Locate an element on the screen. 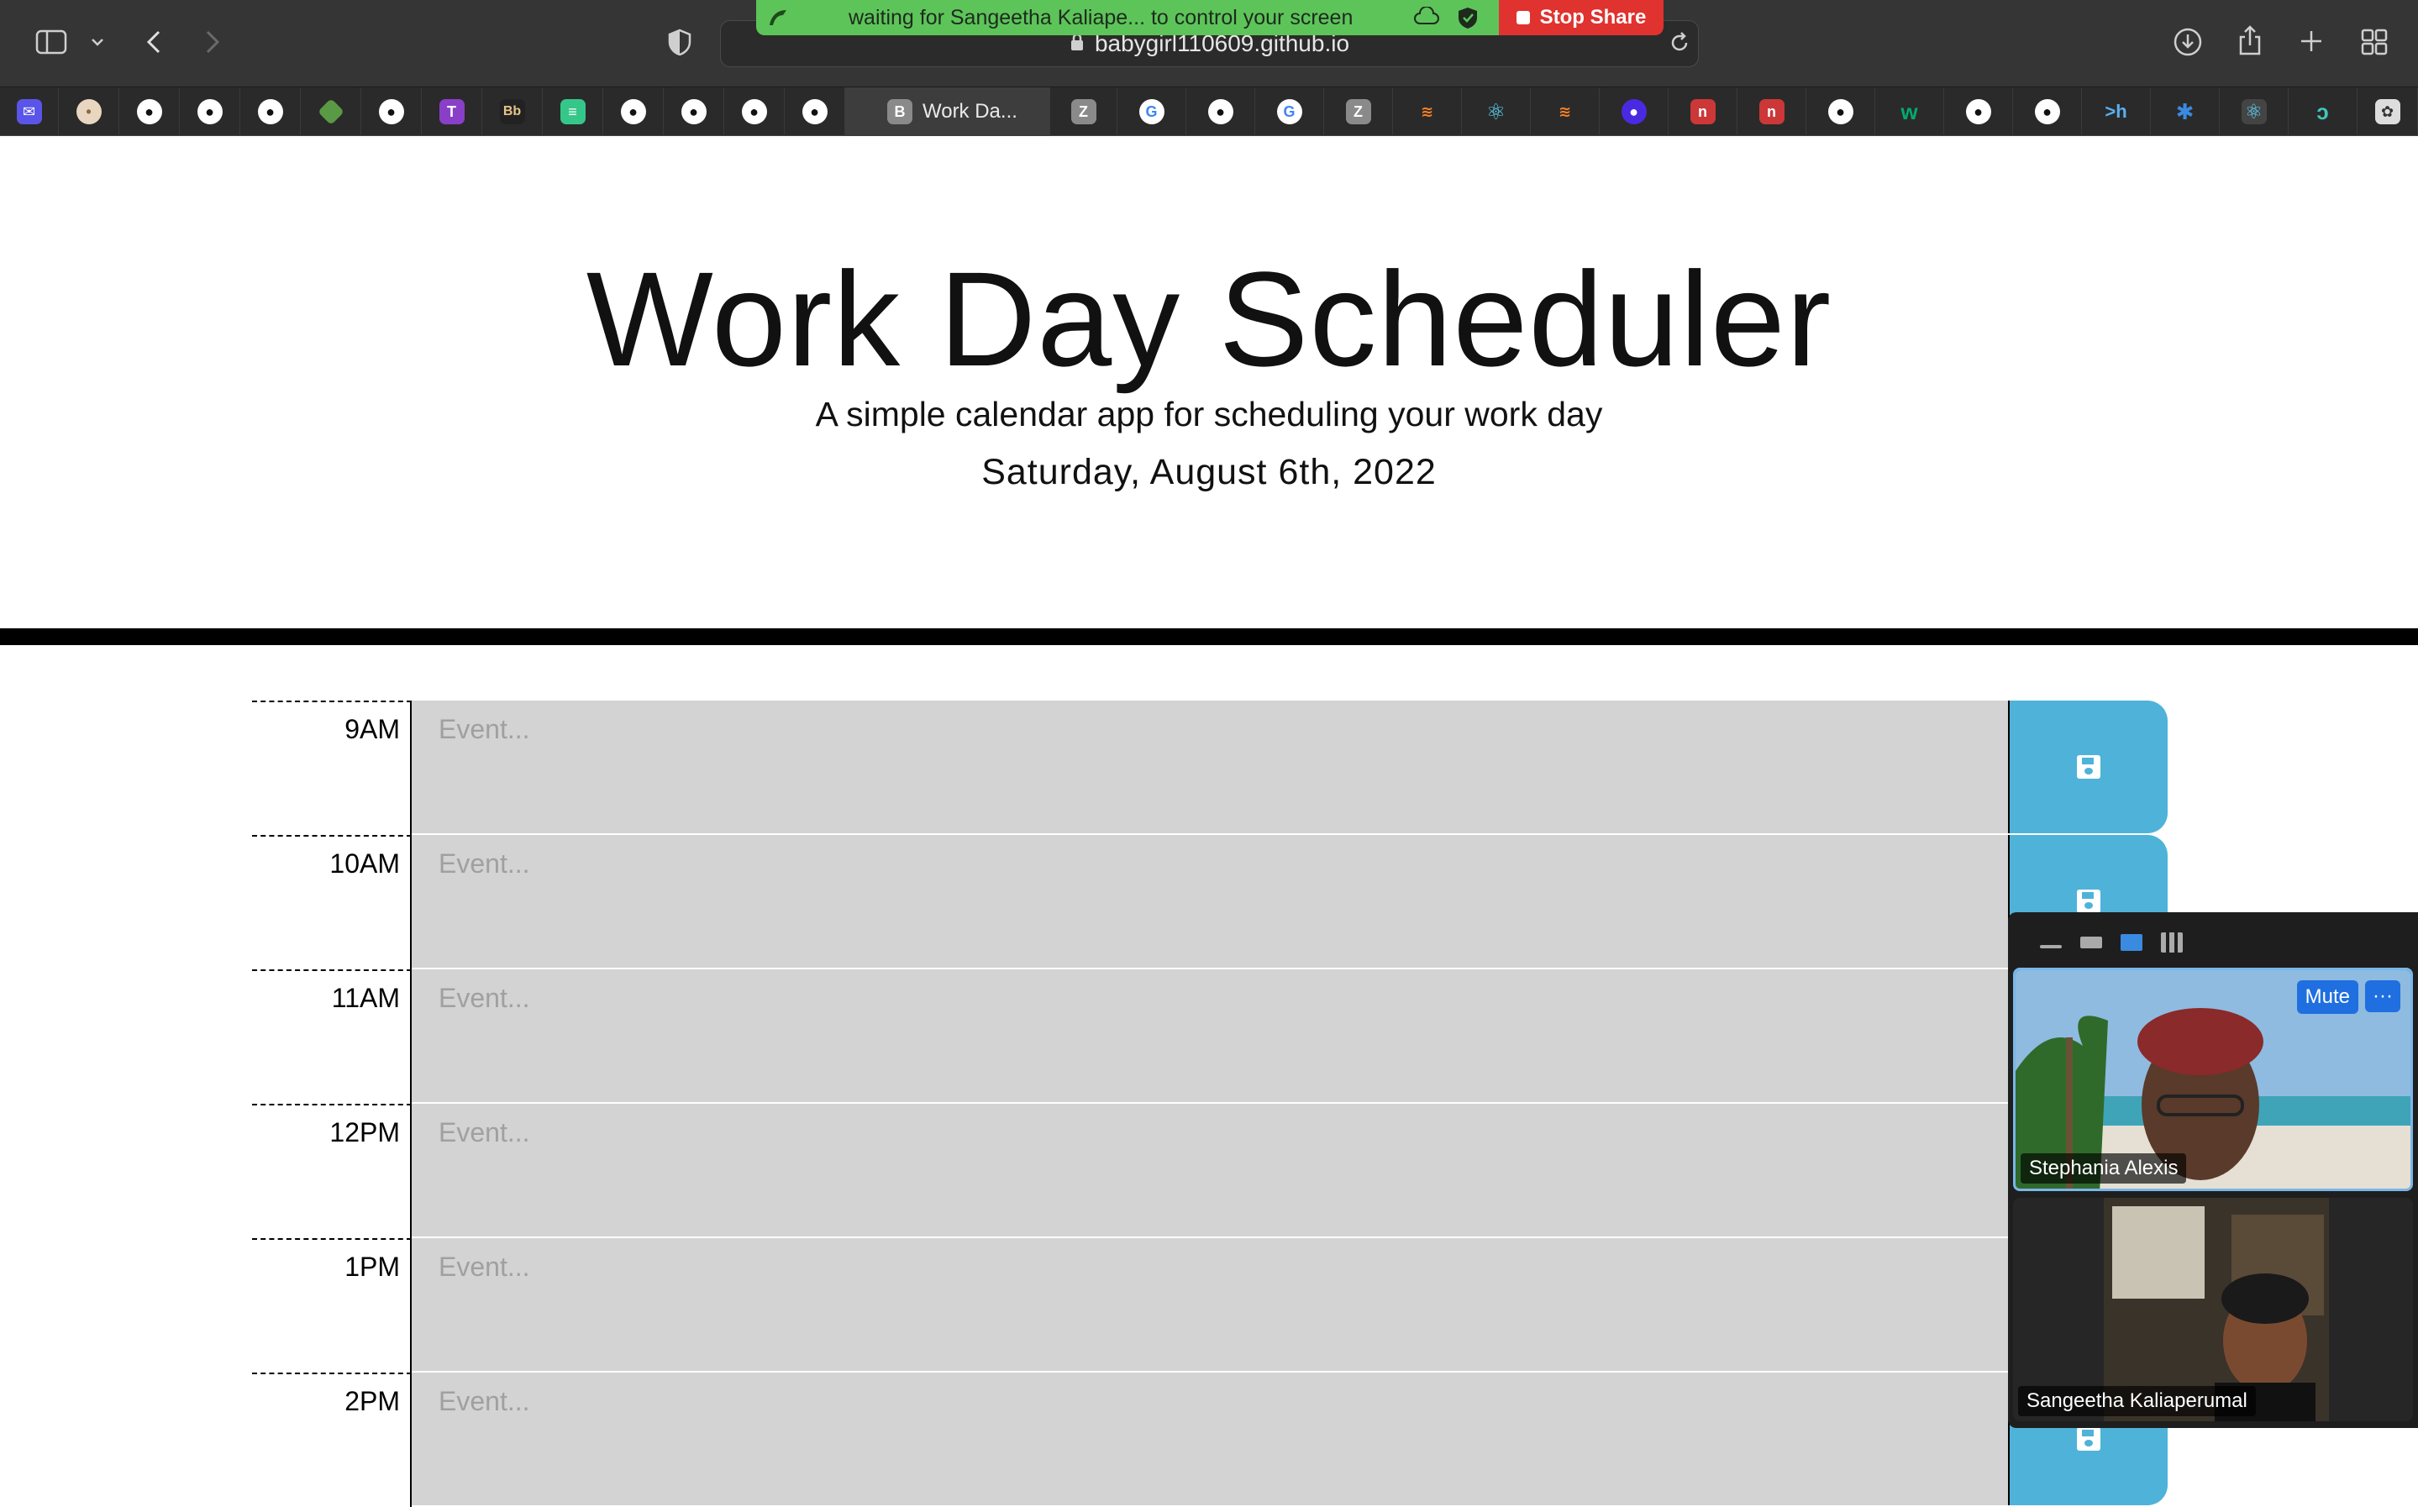 The image size is (2418, 1512). new-tab-icon is located at coordinates (2311, 41).